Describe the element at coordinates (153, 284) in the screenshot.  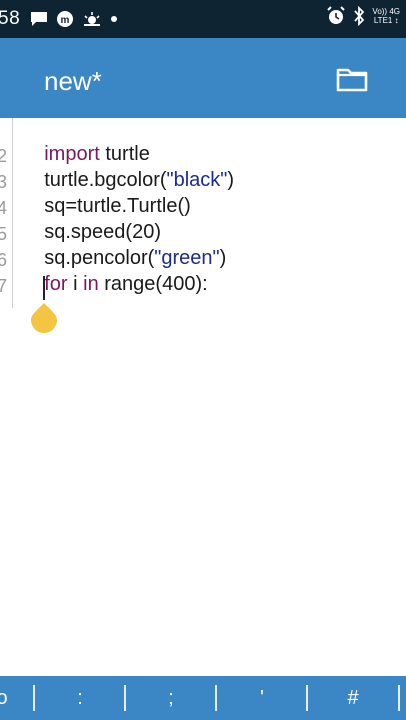
I see `code-token: range(400):` at that location.